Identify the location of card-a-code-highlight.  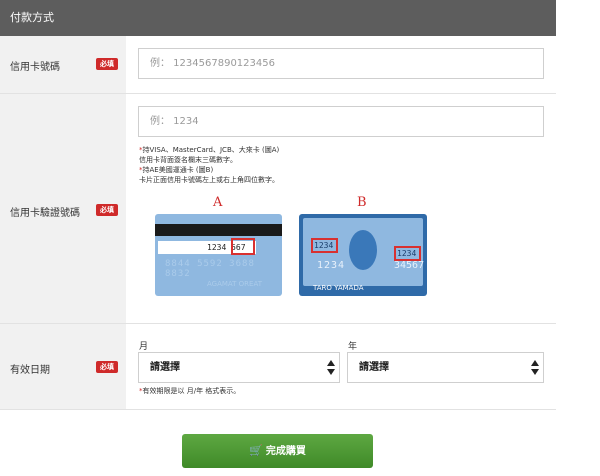
(243, 246).